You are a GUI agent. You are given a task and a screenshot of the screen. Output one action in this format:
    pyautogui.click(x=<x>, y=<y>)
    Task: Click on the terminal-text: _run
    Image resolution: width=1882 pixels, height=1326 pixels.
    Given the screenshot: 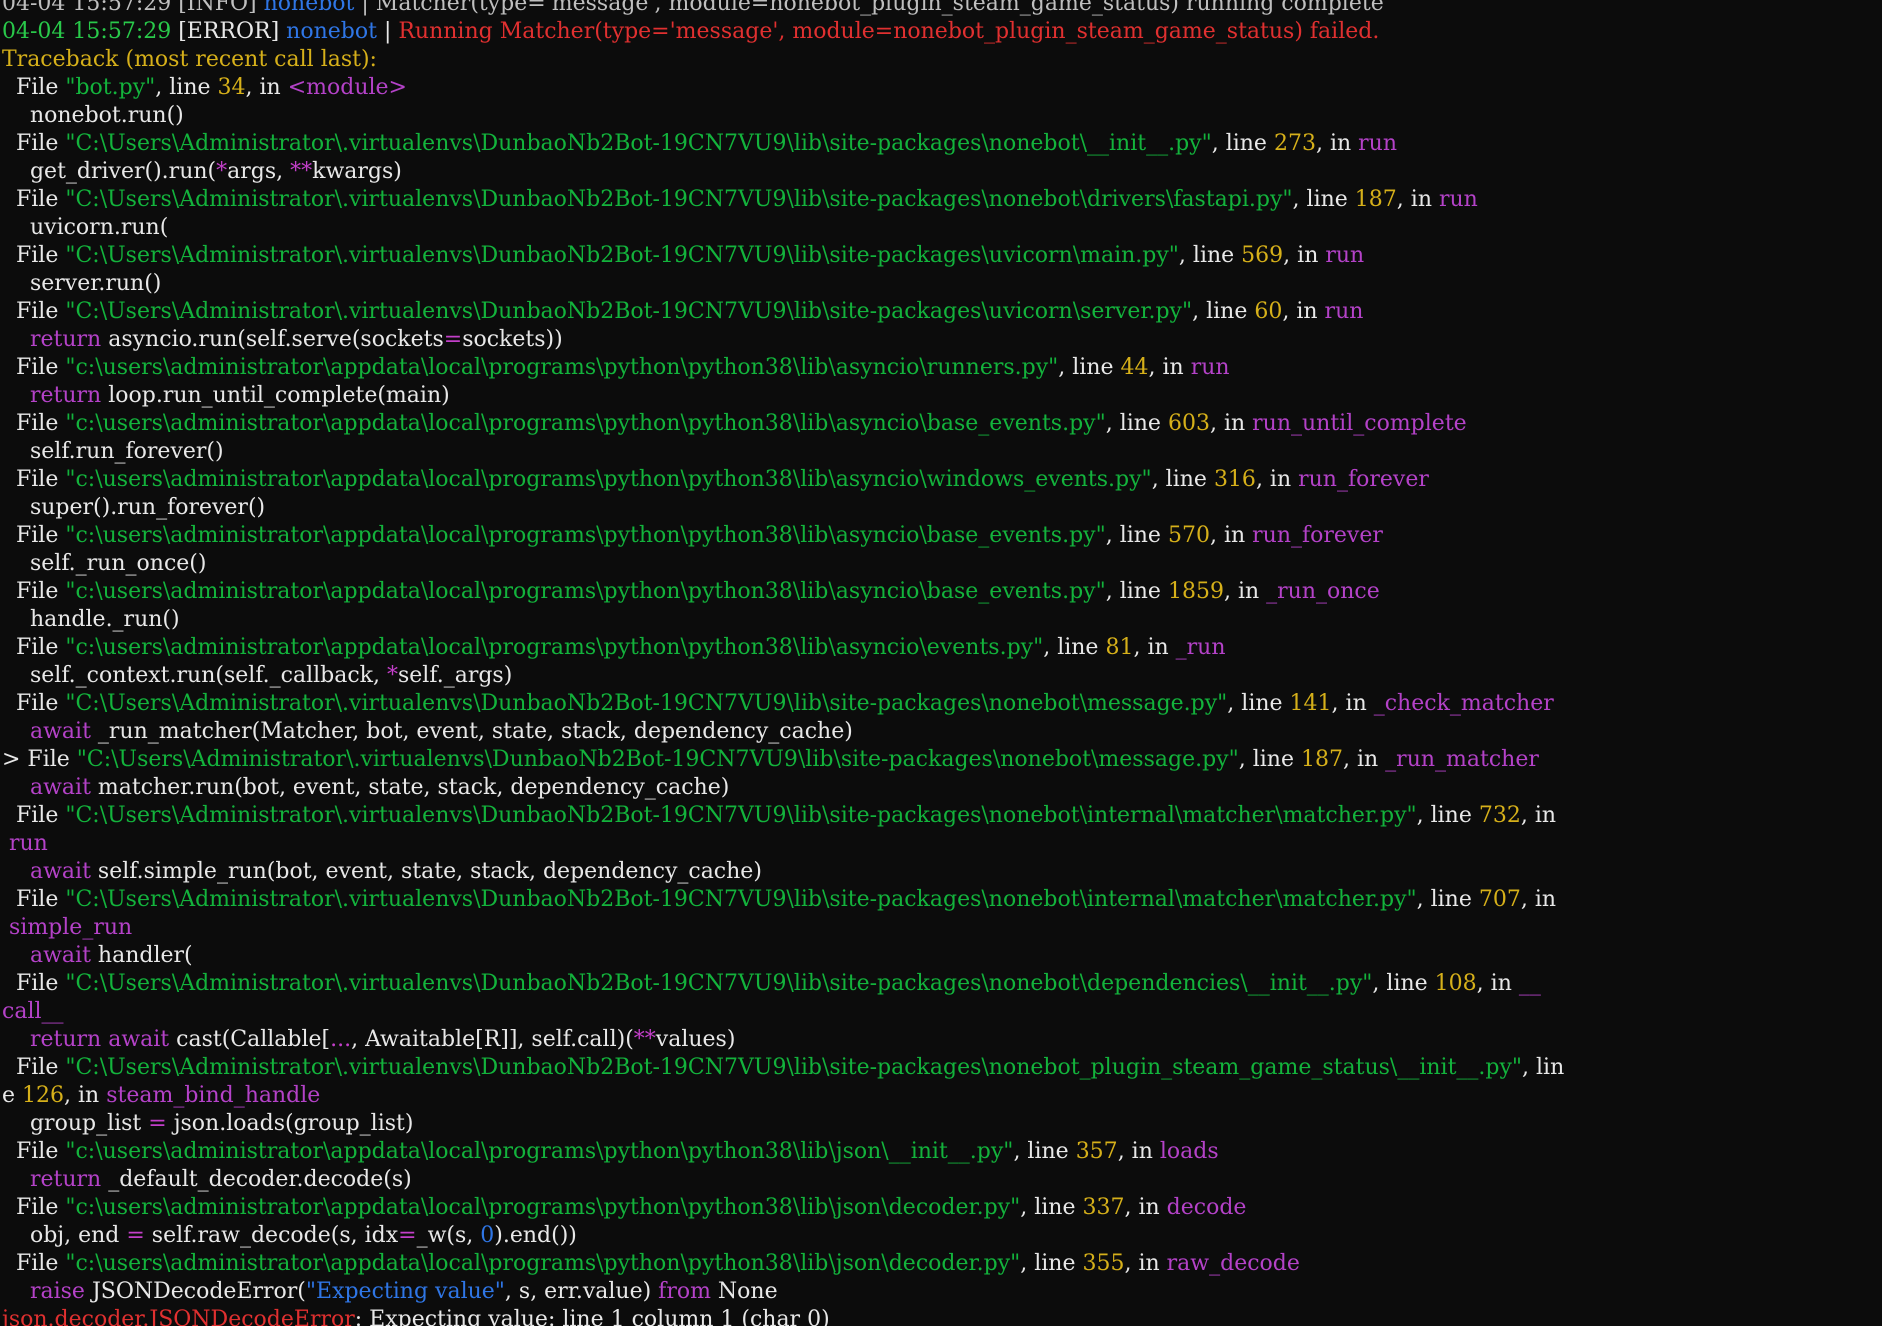 What is the action you would take?
    pyautogui.click(x=1200, y=647)
    